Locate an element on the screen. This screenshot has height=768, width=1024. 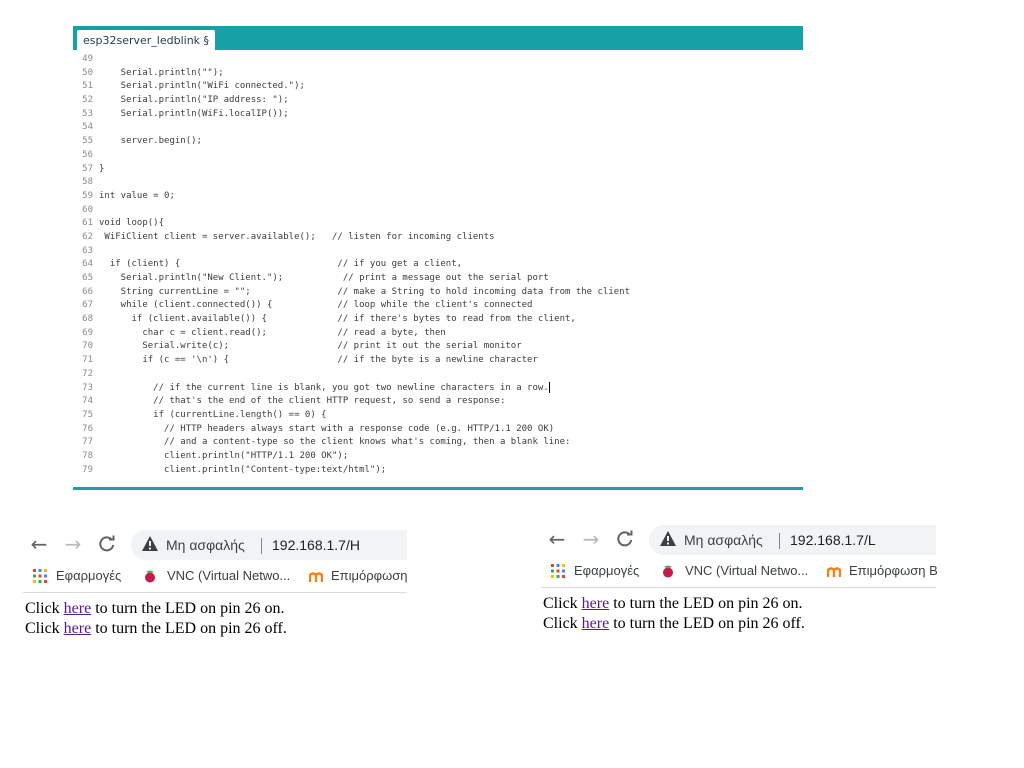
line-number: 67 is located at coordinates (87, 305).